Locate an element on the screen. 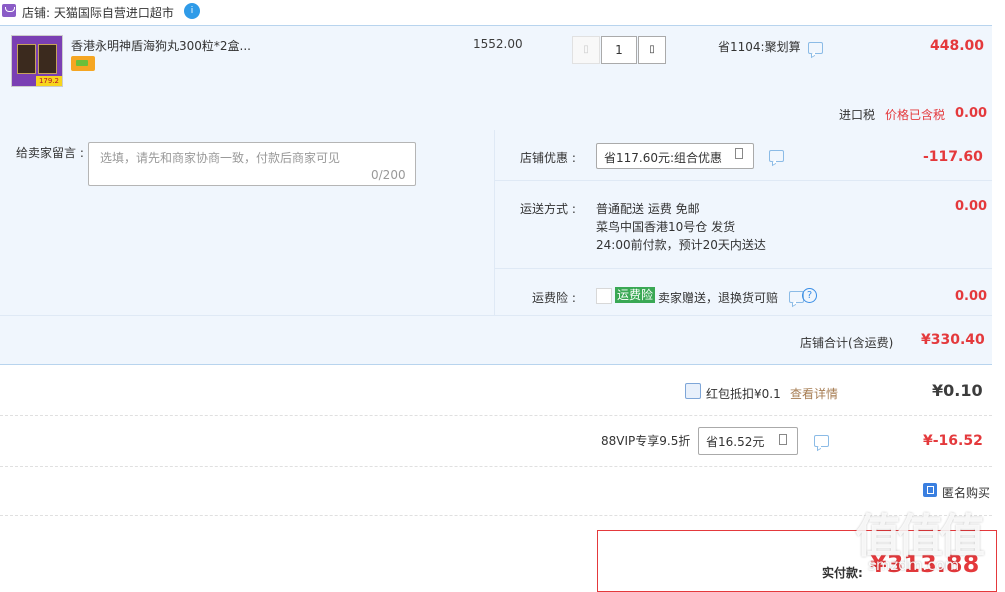  item-thumbnail: 179.2 is located at coordinates (37, 61).